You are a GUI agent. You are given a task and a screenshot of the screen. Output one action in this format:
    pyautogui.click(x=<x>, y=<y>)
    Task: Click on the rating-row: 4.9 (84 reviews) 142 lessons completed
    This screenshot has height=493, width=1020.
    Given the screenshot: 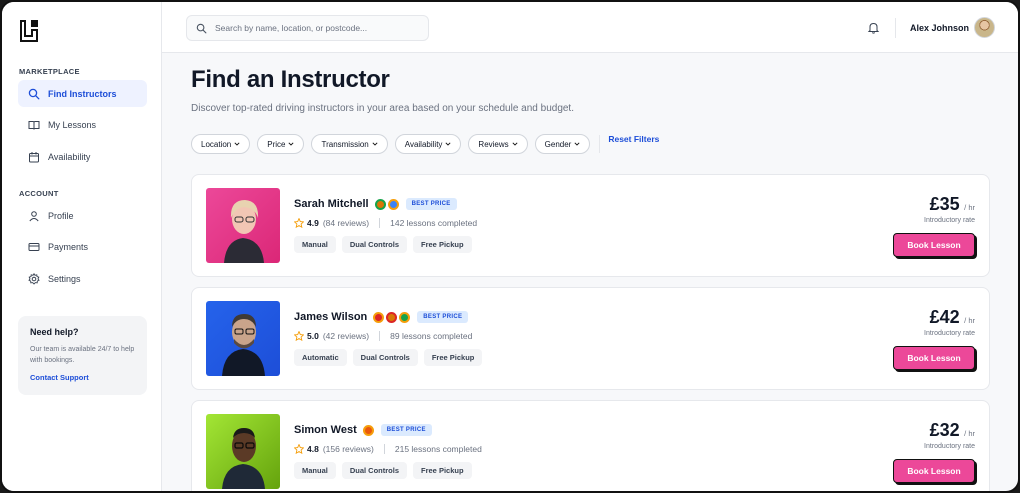 What is the action you would take?
    pyautogui.click(x=385, y=223)
    